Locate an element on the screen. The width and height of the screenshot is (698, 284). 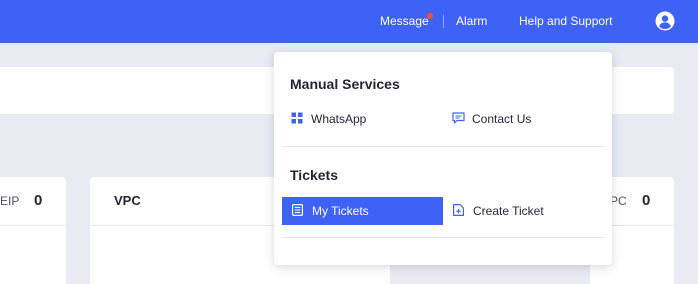
nav-separator is located at coordinates (443, 21).